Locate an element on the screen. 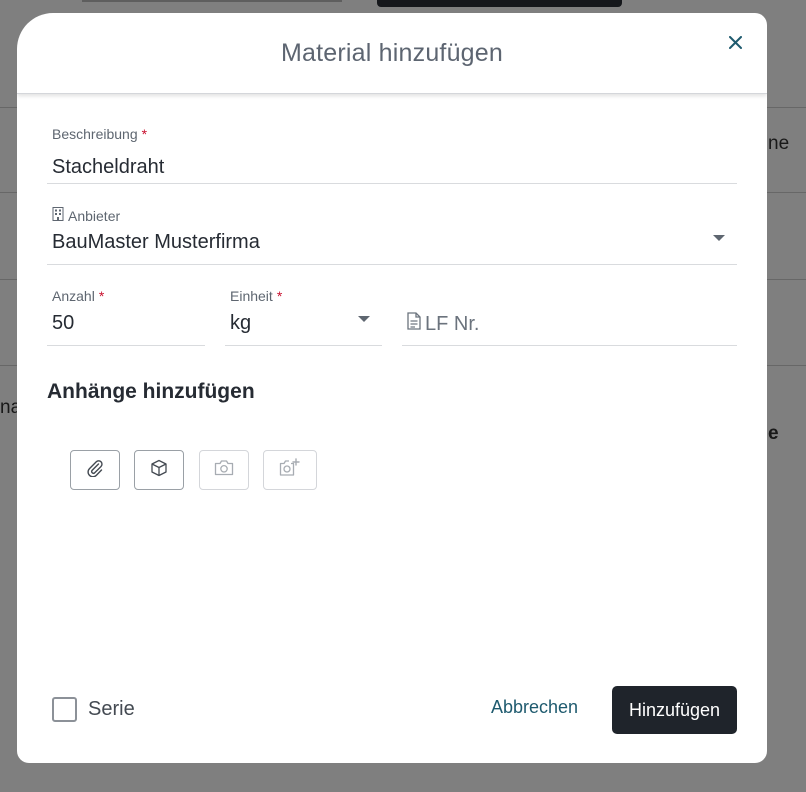 This screenshot has height=792, width=806. series-checkbox: Serie is located at coordinates (93, 709).